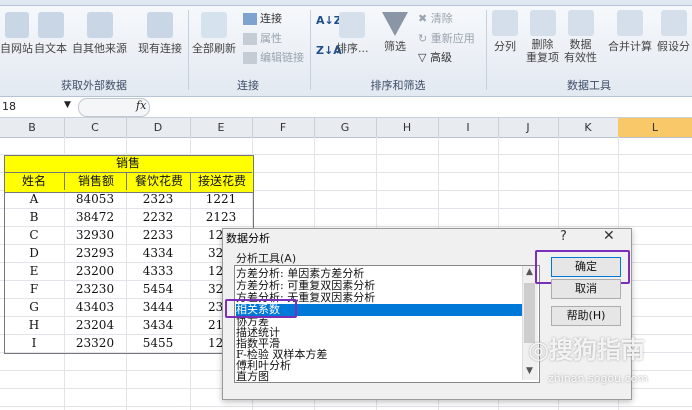 The image size is (692, 410). Describe the element at coordinates (158, 325) in the screenshot. I see `cell-meal: 3434` at that location.